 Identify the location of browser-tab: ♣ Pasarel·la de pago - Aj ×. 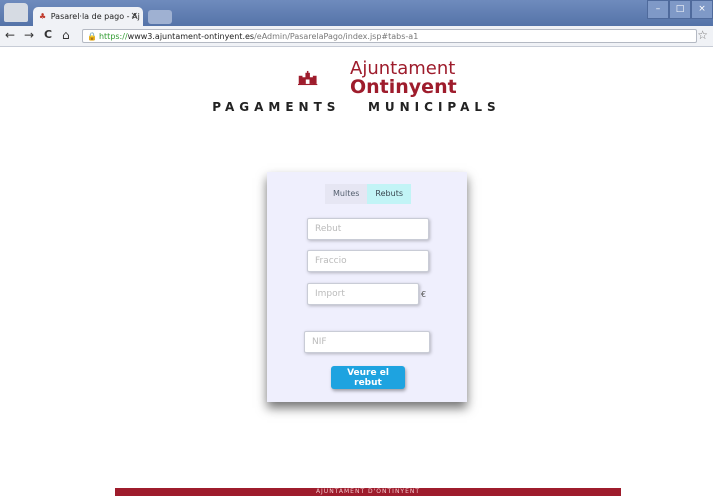
(88, 16).